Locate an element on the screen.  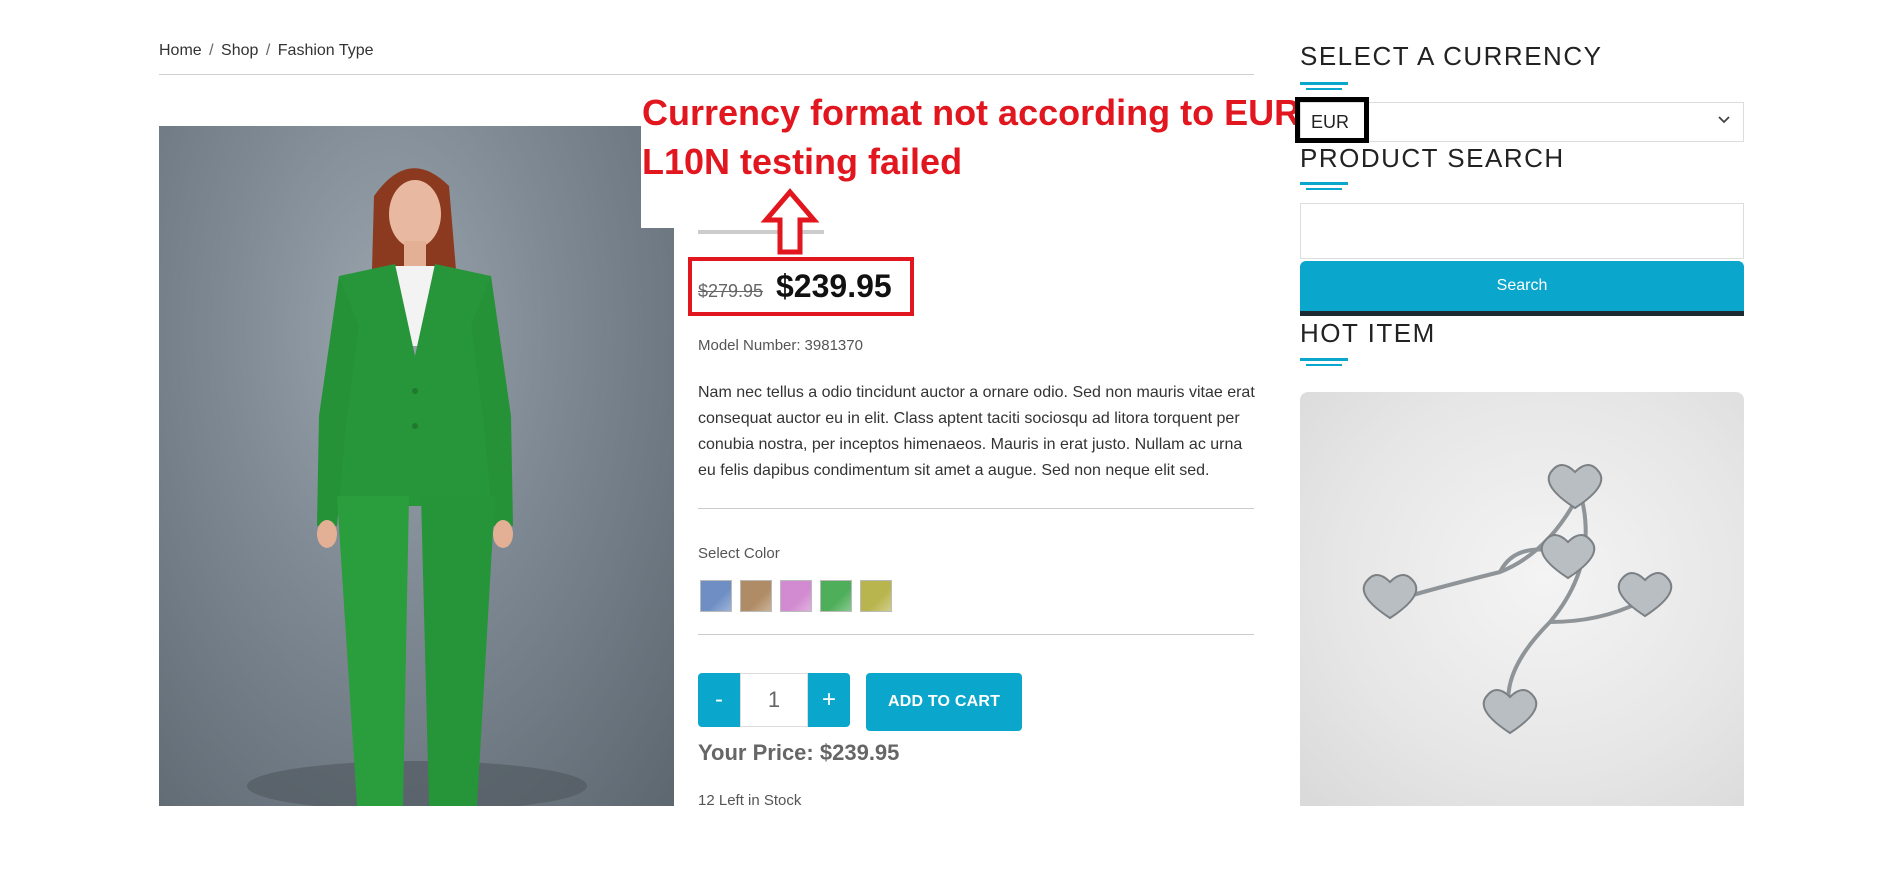
breadcrumb: Home / Shop / Fashion Type is located at coordinates (266, 51).